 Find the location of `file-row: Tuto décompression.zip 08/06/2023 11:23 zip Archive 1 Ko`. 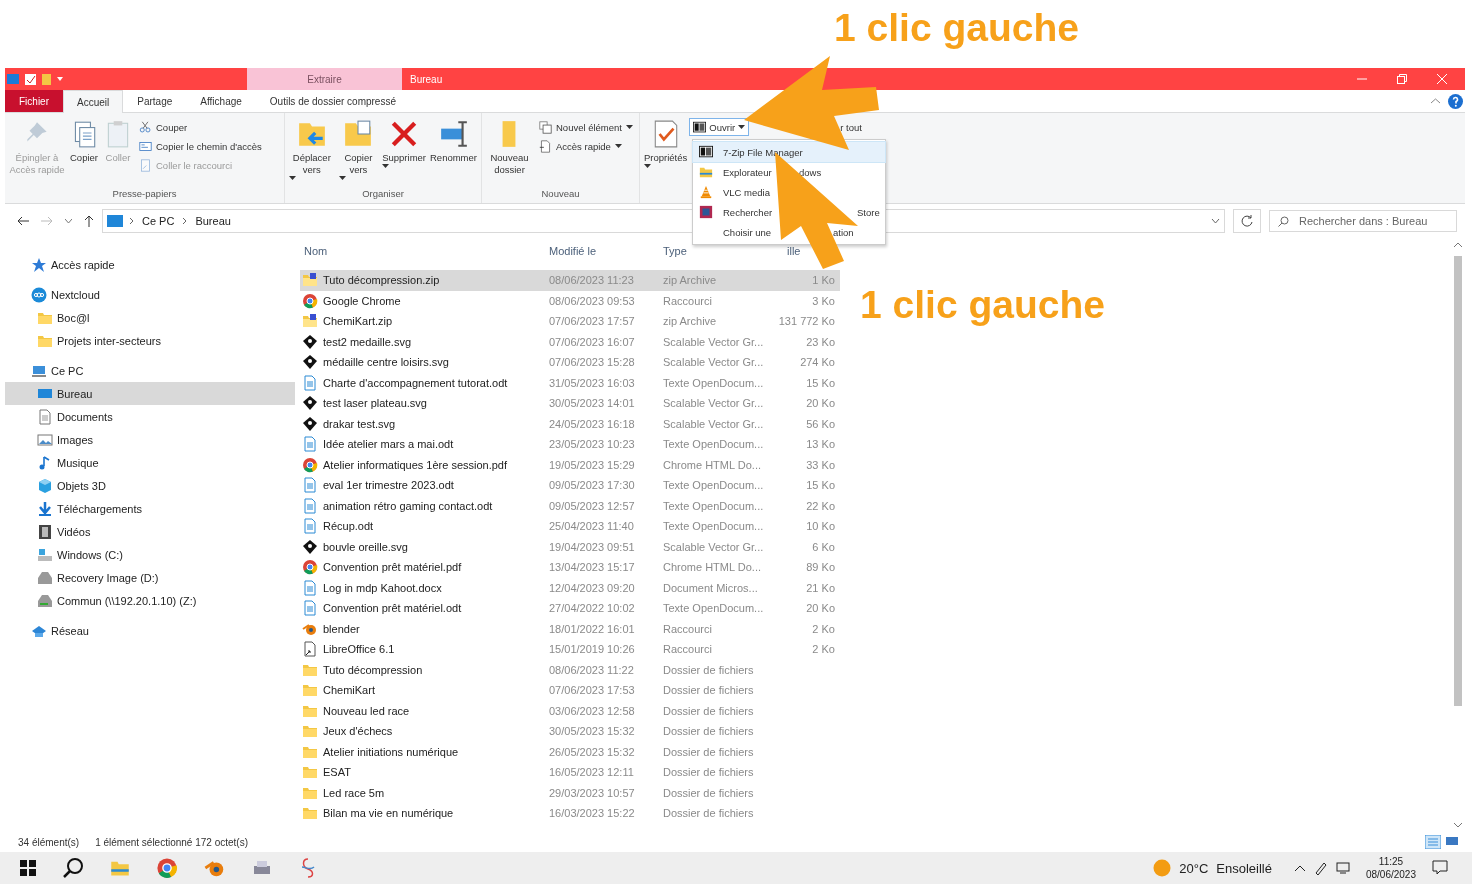

file-row: Tuto décompression.zip 08/06/2023 11:23 zip Archive 1 Ko is located at coordinates (570, 280).